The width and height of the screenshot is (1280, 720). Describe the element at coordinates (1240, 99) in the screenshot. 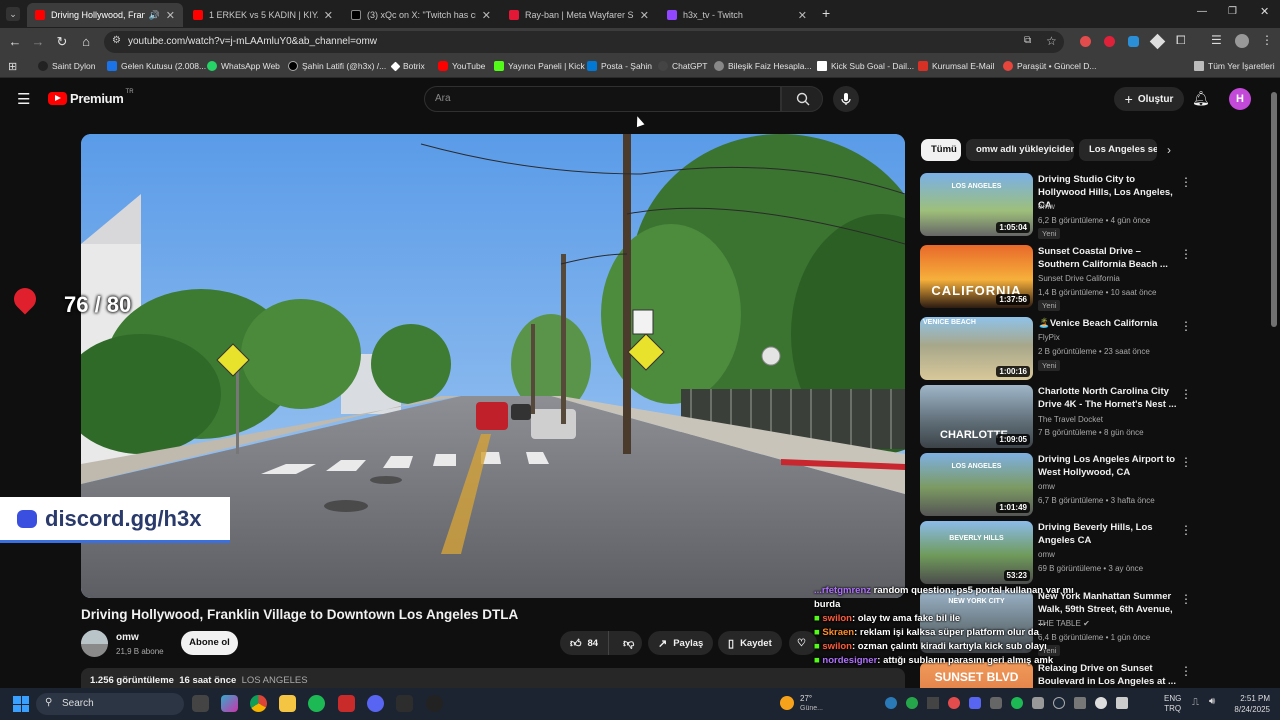

I see `account-avatar: H` at that location.